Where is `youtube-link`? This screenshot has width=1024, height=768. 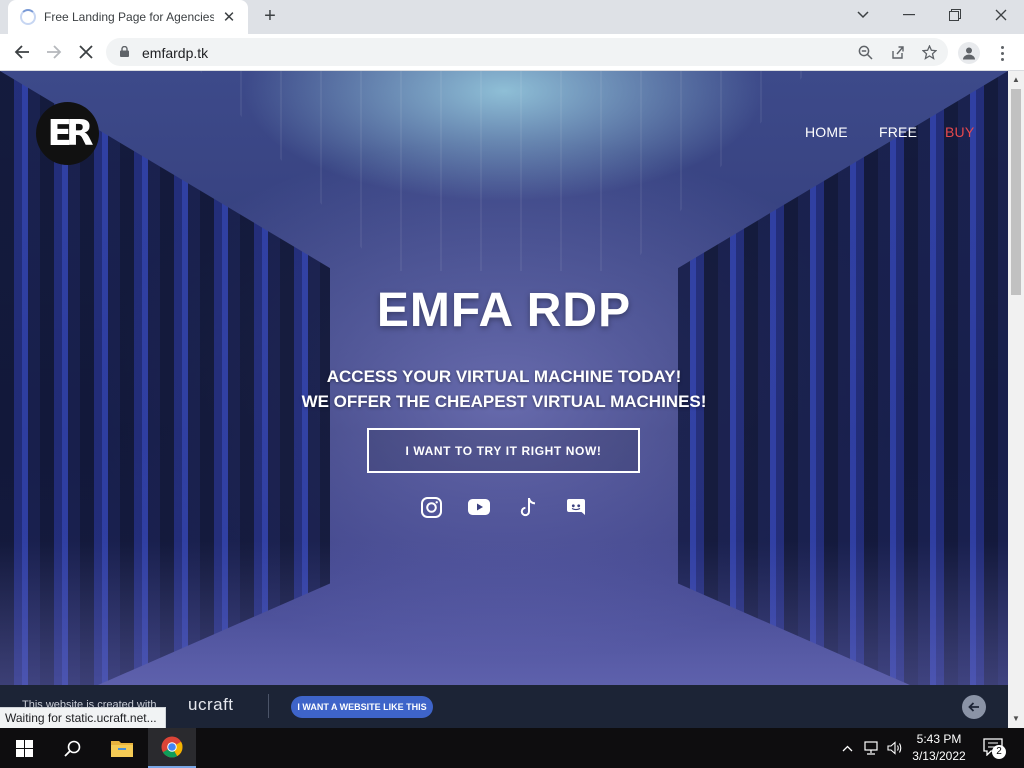 youtube-link is located at coordinates (479, 507).